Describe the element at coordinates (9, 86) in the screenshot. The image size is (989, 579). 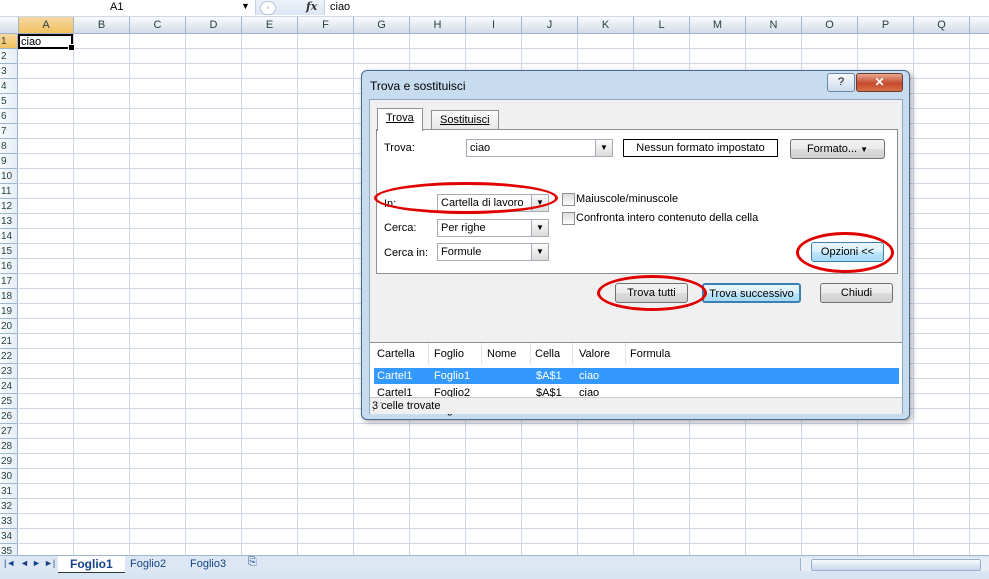
I see `row-header: 4` at that location.